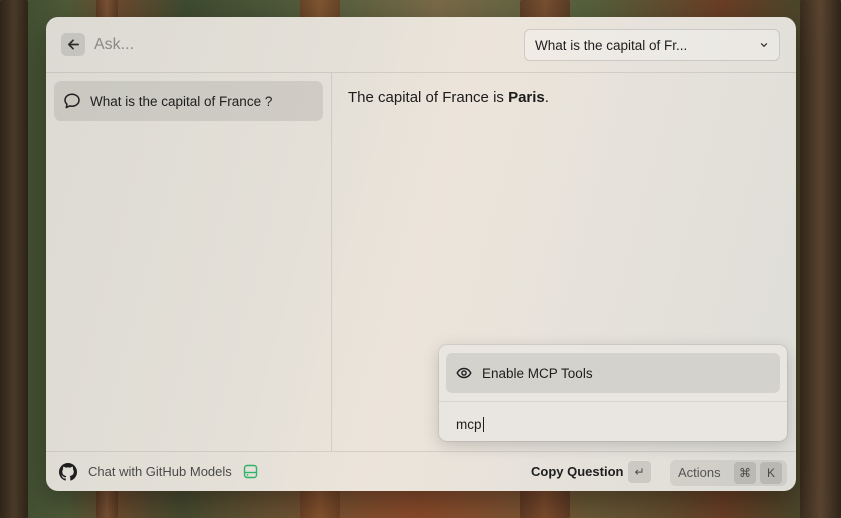  I want to click on actions-popup: Enable MCP Tools mcp, so click(613, 393).